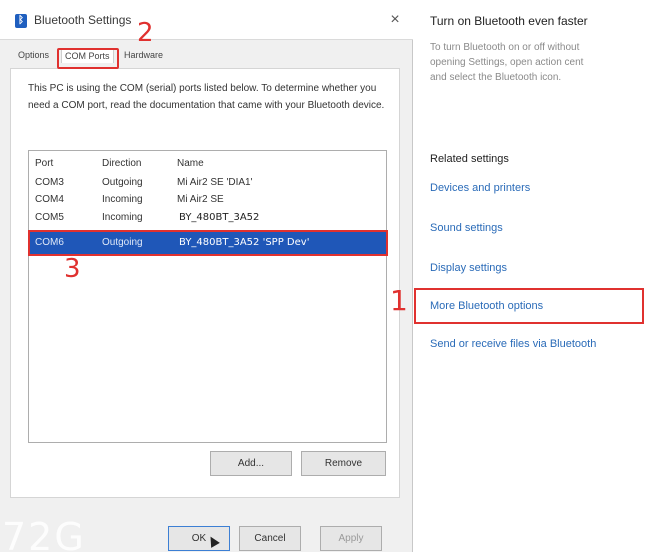 The height and width of the screenshot is (559, 646). Describe the element at coordinates (480, 188) in the screenshot. I see `devices-and-printers-link: Devices and printers` at that location.